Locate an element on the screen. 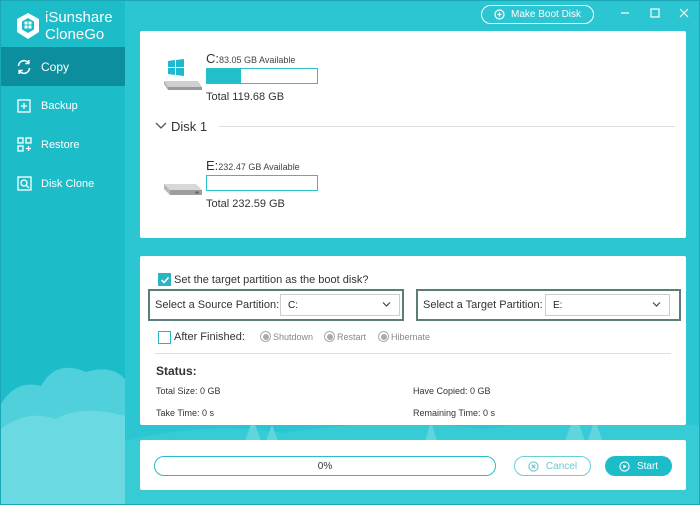  partition-available: 232.47 GB Available is located at coordinates (259, 167).